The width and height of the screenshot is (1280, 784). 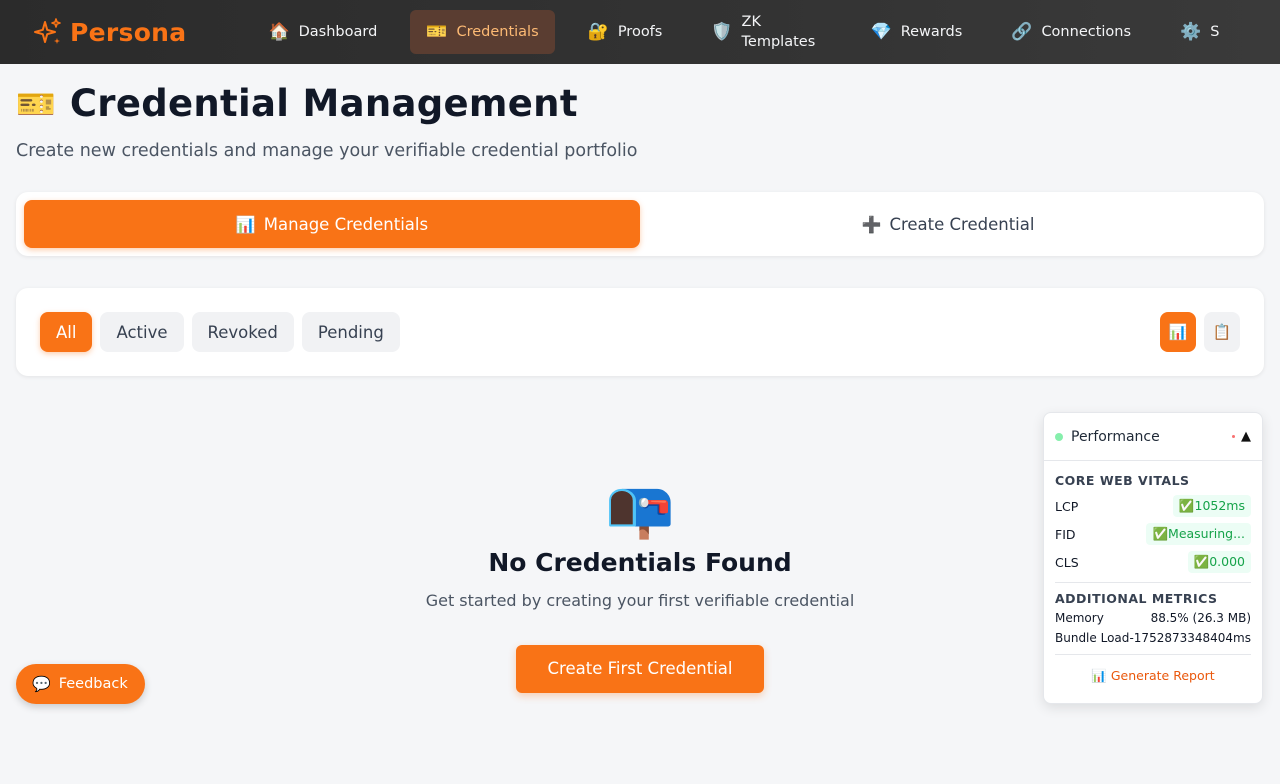 I want to click on nav-label: Proofs, so click(x=640, y=32).